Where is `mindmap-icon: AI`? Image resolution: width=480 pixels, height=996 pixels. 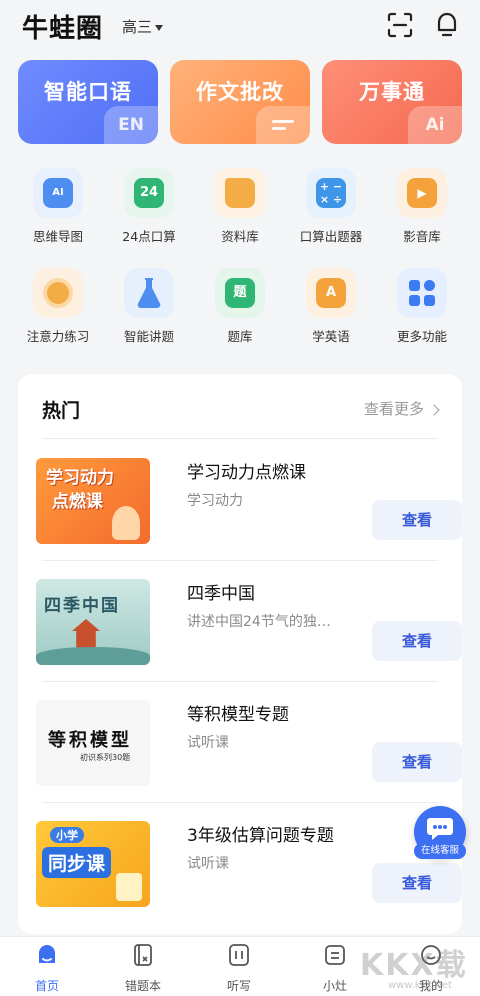
mindmap-icon: AI is located at coordinates (58, 193).